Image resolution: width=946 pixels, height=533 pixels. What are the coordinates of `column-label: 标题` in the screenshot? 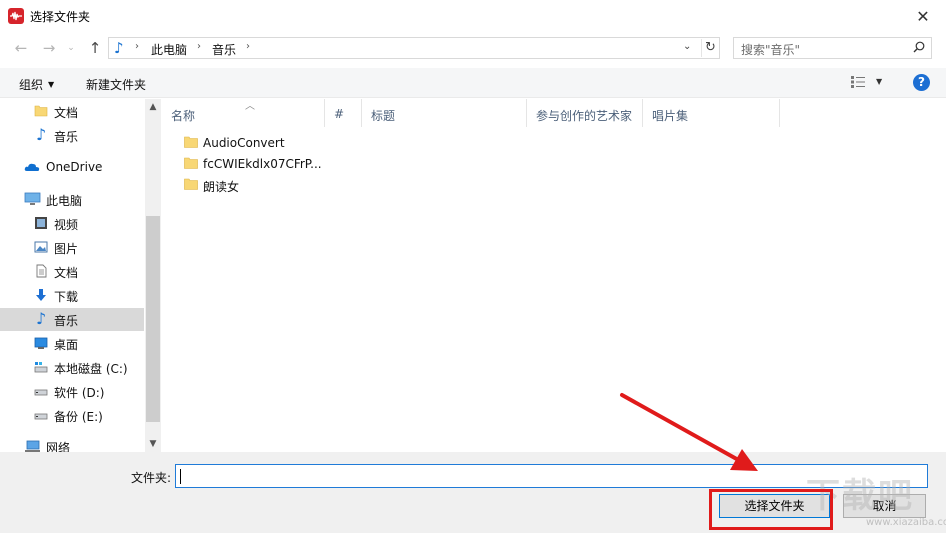 It's located at (383, 116).